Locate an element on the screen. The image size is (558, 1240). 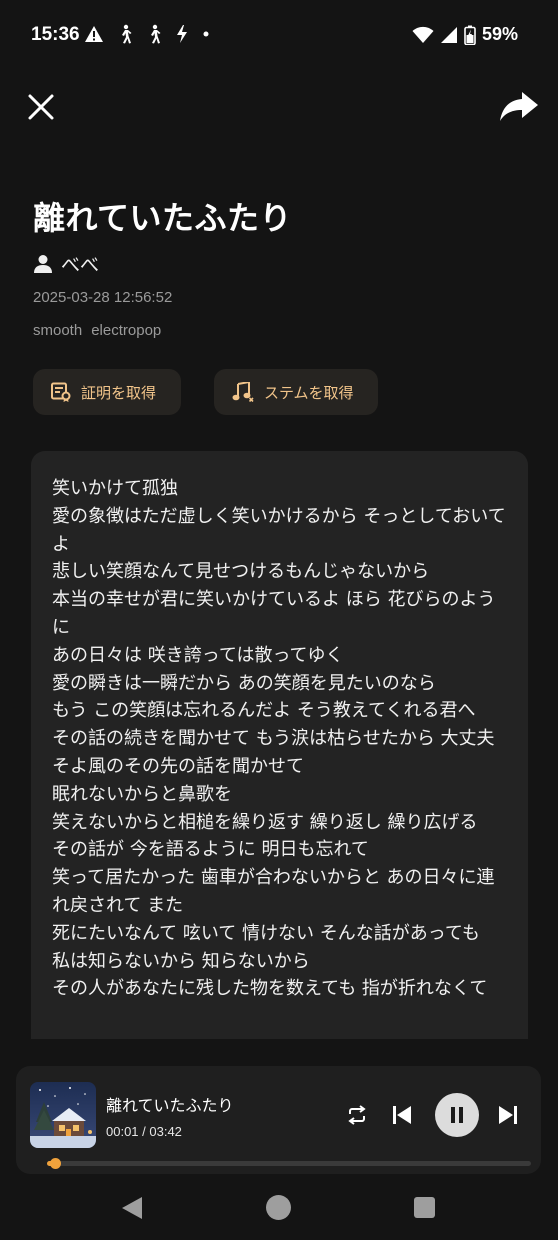
person-icon is located at coordinates (43, 263).